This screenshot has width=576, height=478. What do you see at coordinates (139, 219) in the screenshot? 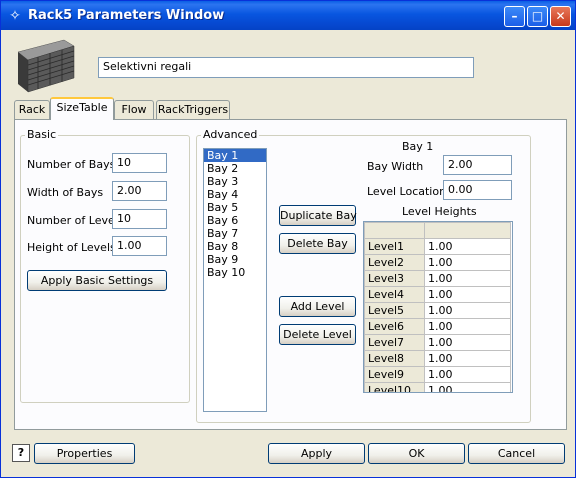
I see `number-of-levels-input: 10` at bounding box center [139, 219].